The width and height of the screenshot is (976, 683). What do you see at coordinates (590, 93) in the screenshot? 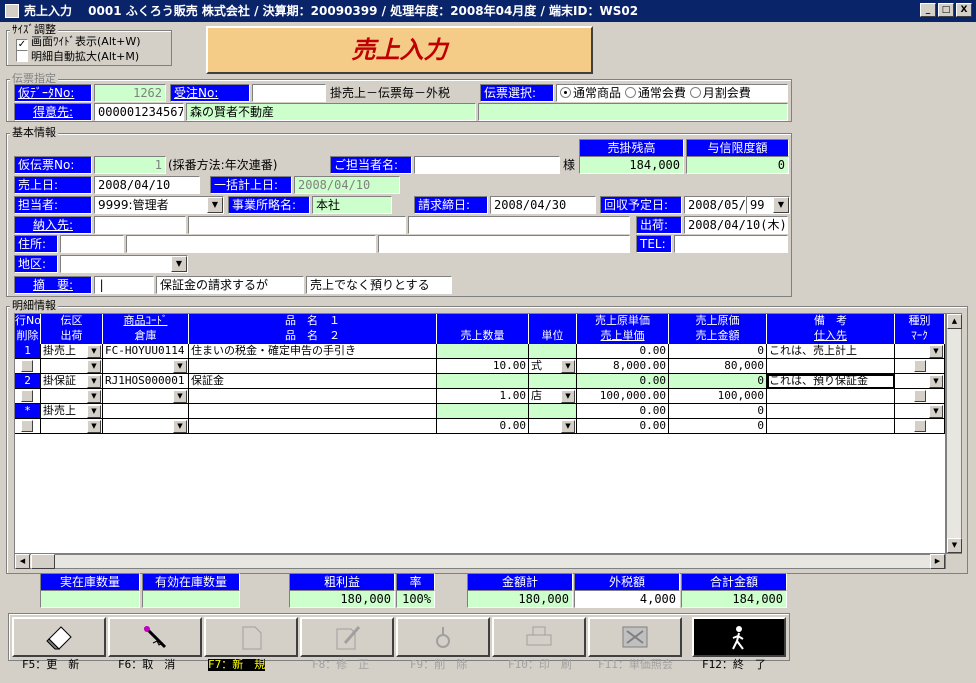
I see `radio-normal-goods: 通常商品` at bounding box center [590, 93].